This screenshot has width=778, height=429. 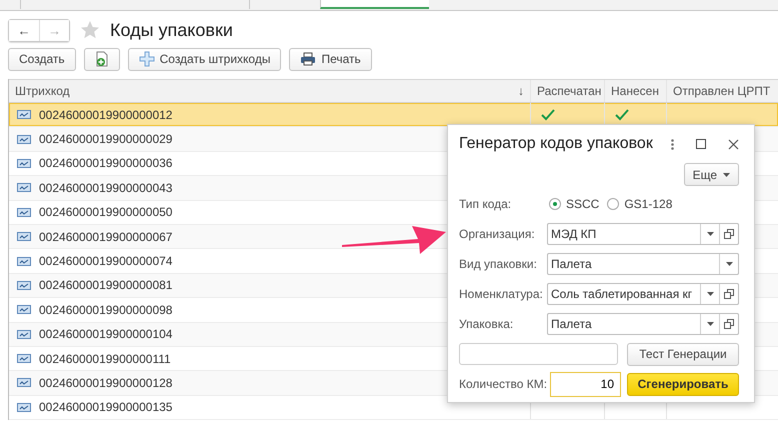 What do you see at coordinates (568, 91) in the screenshot?
I see `column-header: Распечатан` at bounding box center [568, 91].